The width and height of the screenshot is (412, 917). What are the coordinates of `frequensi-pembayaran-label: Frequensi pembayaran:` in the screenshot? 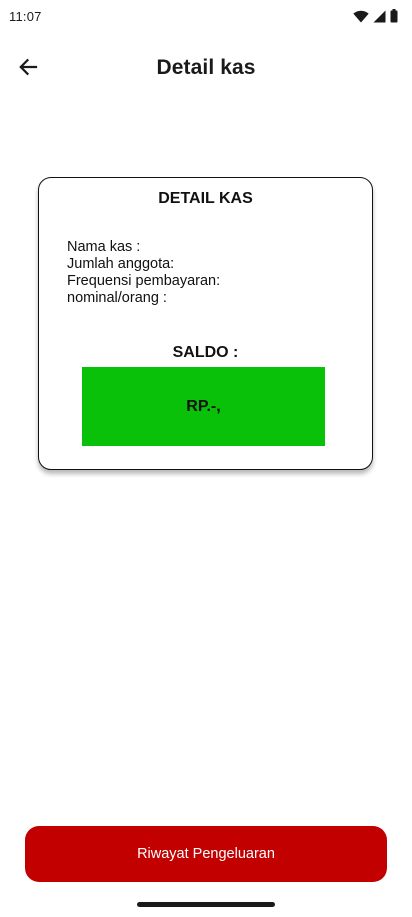 It's located at (144, 281).